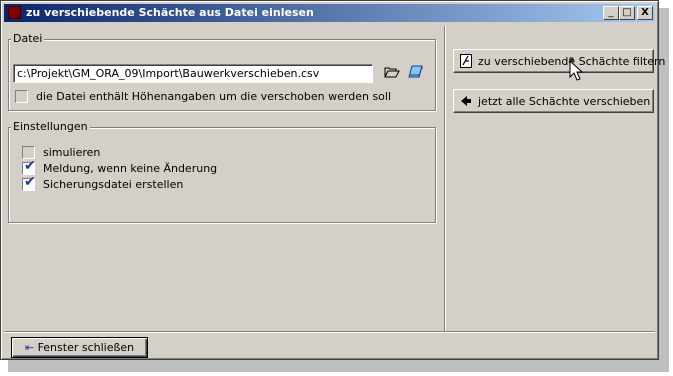 This screenshot has height=376, width=673. What do you see at coordinates (579, 70) in the screenshot?
I see `mouse-pointer-icon` at bounding box center [579, 70].